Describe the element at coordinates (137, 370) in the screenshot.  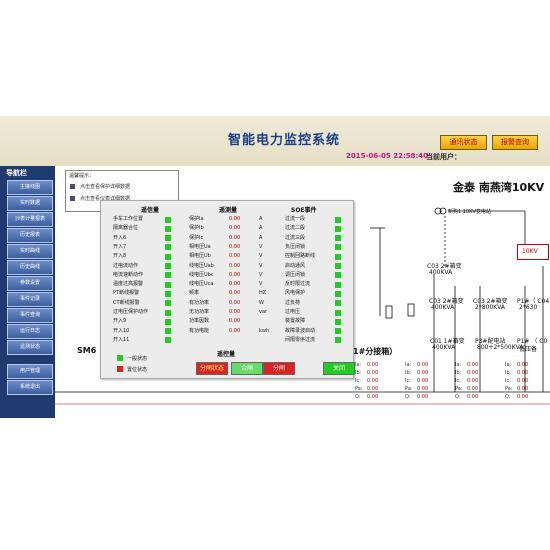
I see `legend-alarm: 置位状态` at that location.